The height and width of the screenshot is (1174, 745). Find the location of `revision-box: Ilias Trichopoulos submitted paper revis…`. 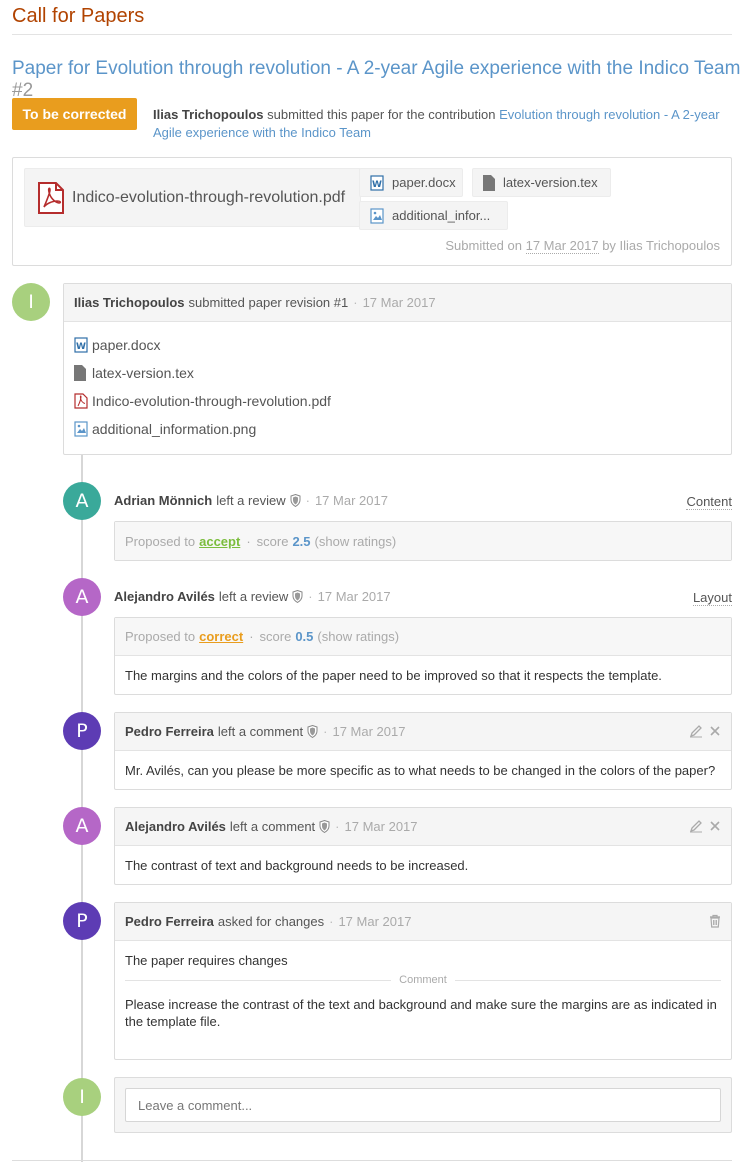

revision-box: Ilias Trichopoulos submitted paper revis… is located at coordinates (397, 369).